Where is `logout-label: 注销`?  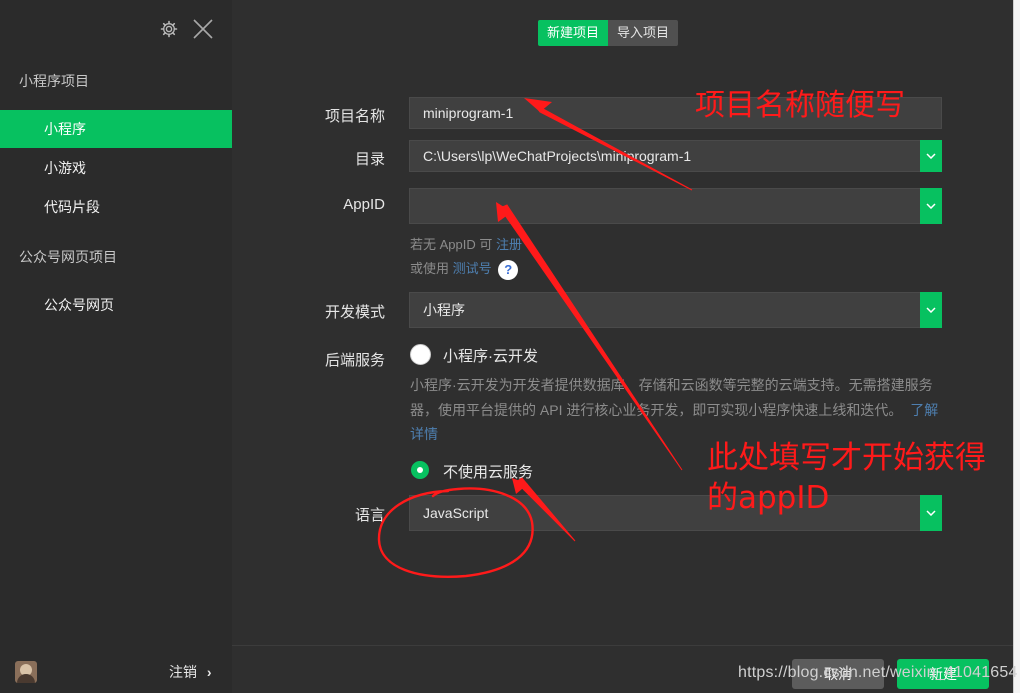
logout-label: 注销 is located at coordinates (183, 672).